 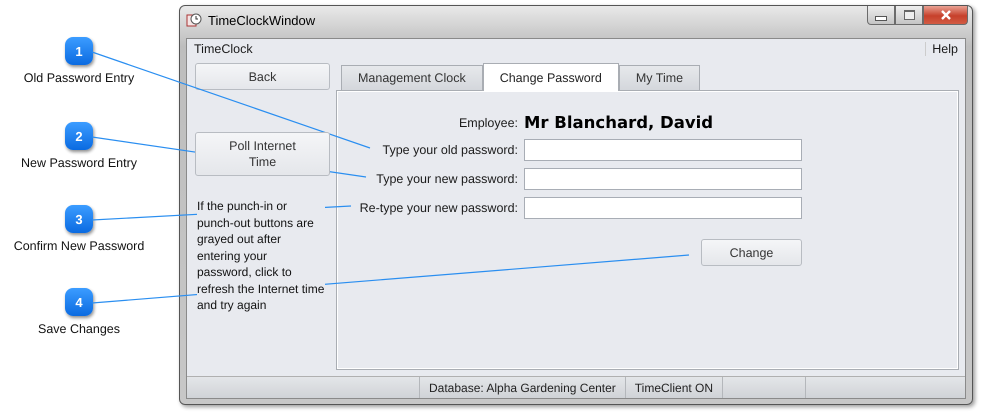 I want to click on window-title: TimeClockWindow, so click(x=262, y=20).